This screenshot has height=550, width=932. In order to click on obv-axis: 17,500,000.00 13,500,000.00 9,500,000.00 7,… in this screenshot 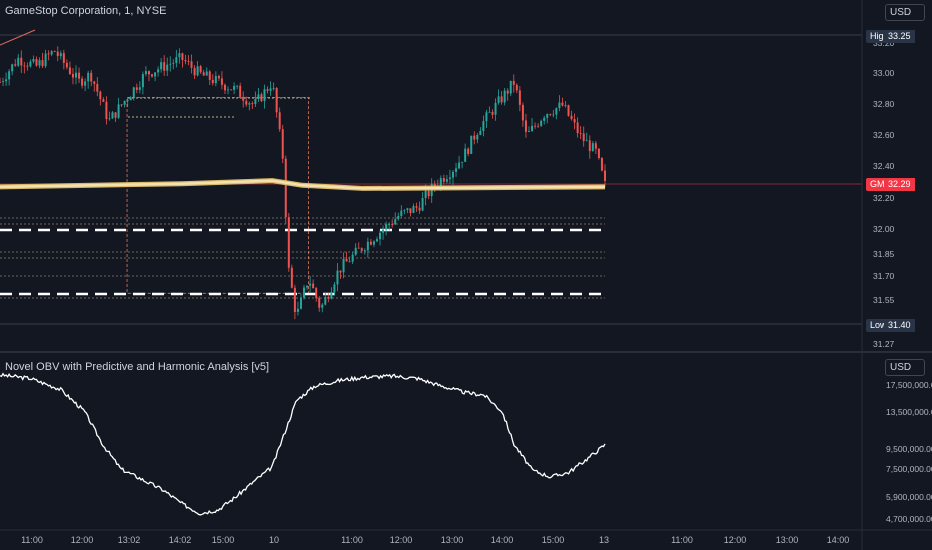, I will do `click(909, 452)`.